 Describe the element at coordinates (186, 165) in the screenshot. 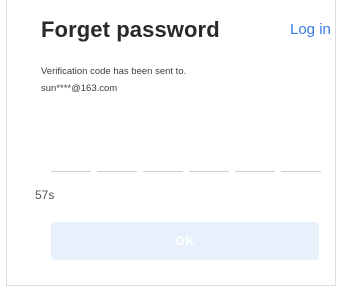

I see `verification-code-input` at that location.